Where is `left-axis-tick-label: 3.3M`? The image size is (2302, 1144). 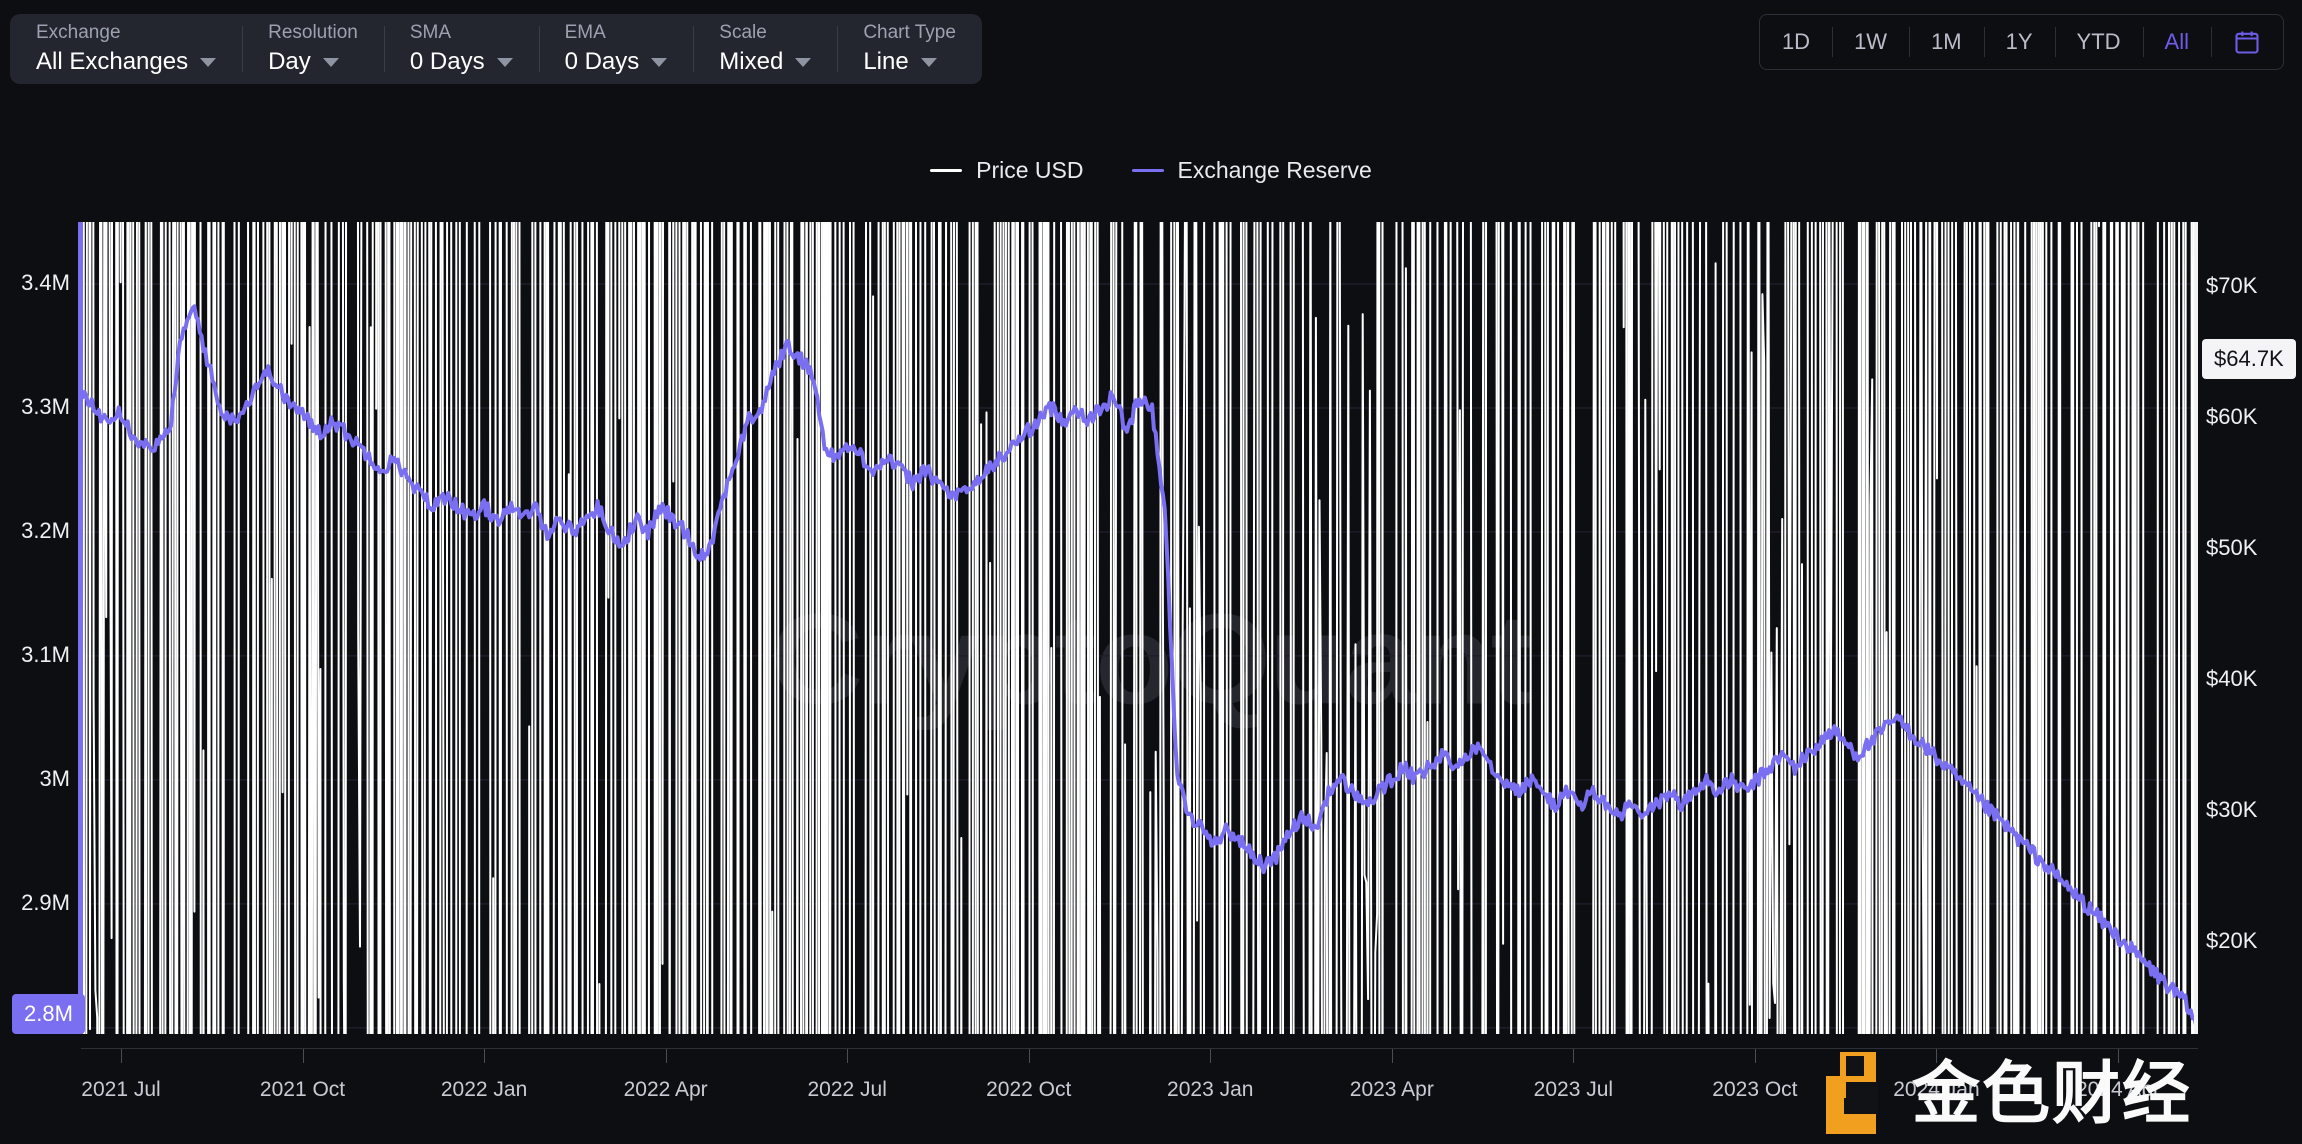 left-axis-tick-label: 3.3M is located at coordinates (45, 406).